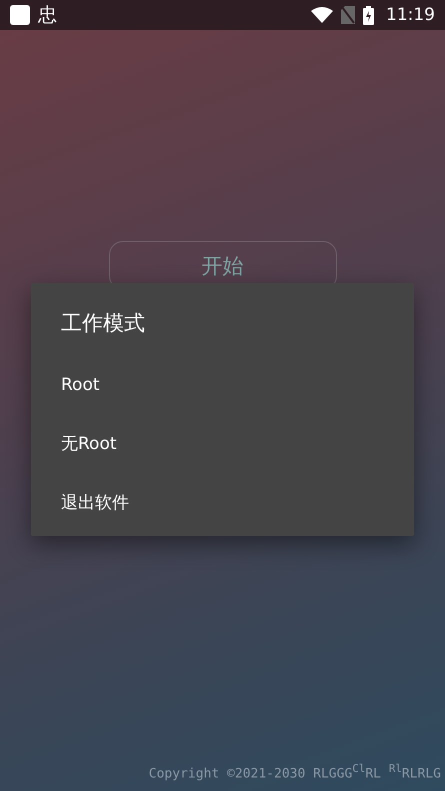  I want to click on wifi-icon, so click(322, 15).